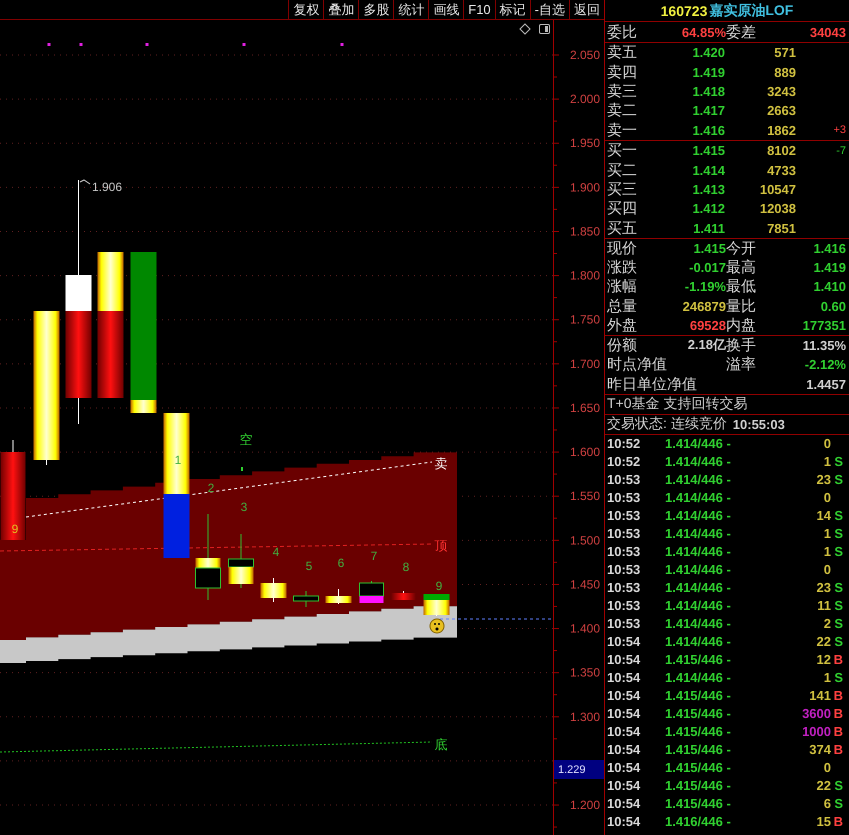 The image size is (849, 835). Describe the element at coordinates (781, 228) in the screenshot. I see `order-volume: 7851` at that location.